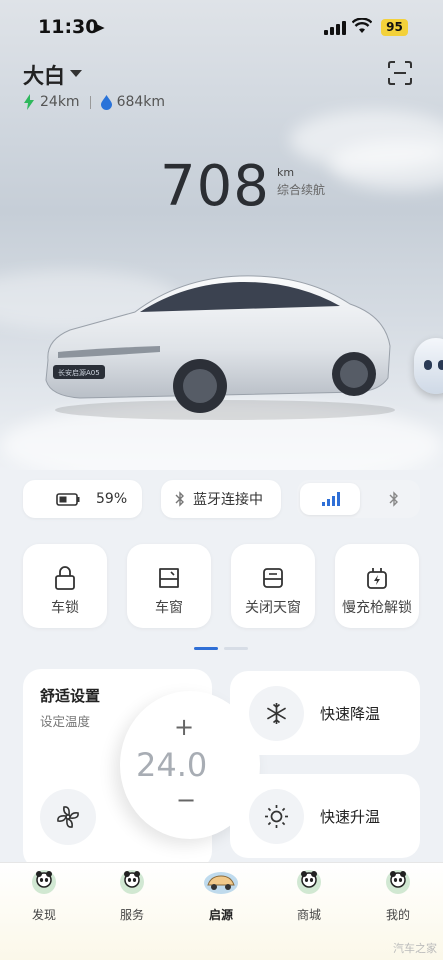 This screenshot has width=443, height=960. I want to click on panda-mall-icon, so click(309, 882).